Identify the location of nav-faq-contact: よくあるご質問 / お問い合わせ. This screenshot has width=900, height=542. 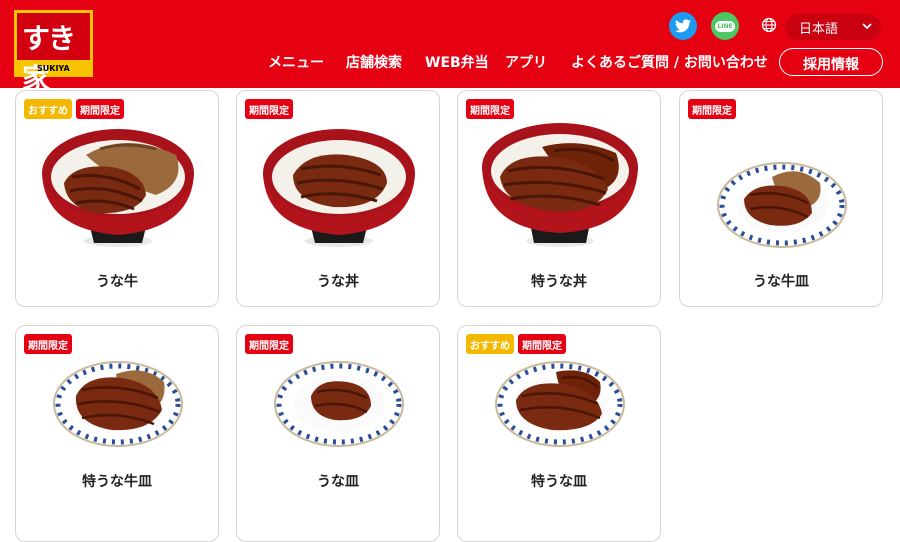
(669, 62).